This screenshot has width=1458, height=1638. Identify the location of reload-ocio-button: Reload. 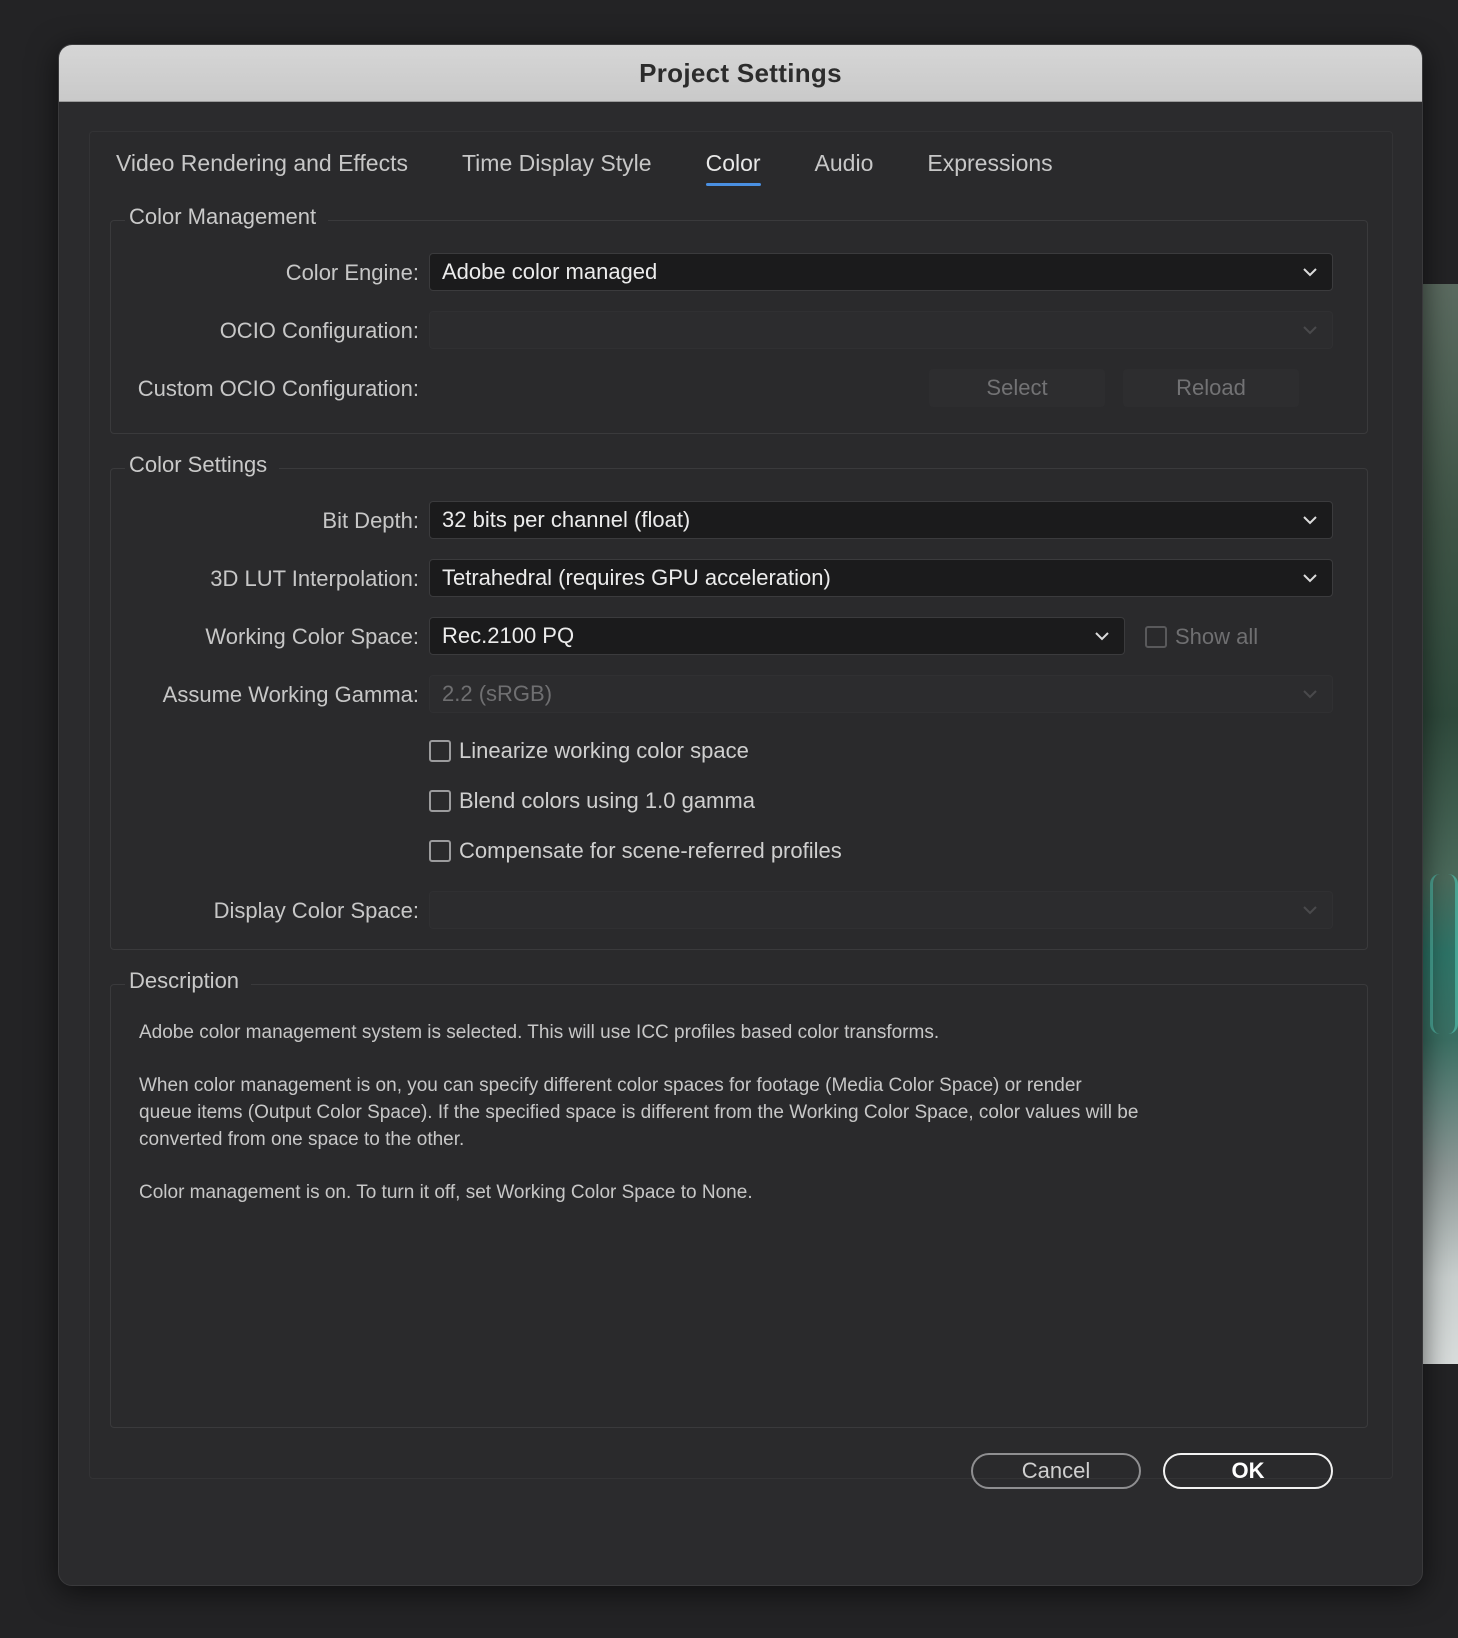
(1211, 388).